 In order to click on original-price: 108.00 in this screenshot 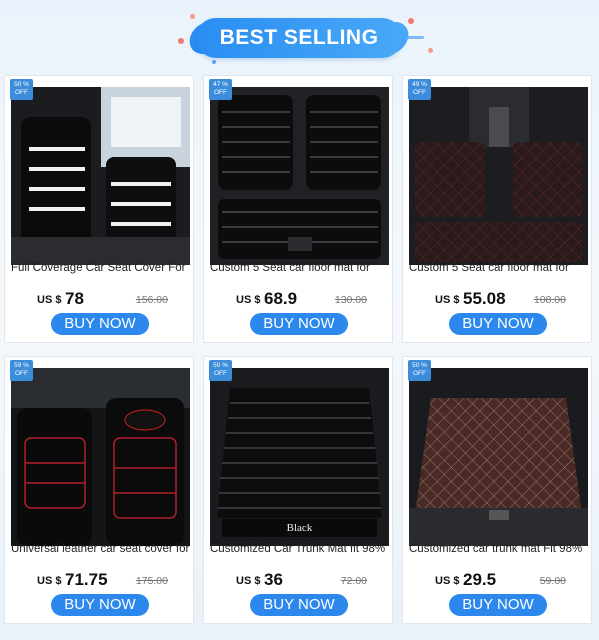, I will do `click(549, 300)`.